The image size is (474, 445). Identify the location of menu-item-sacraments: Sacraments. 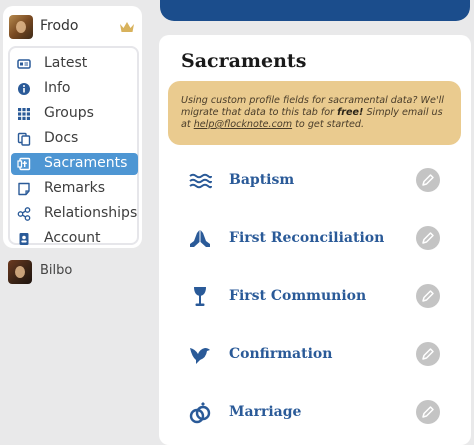
(74, 164).